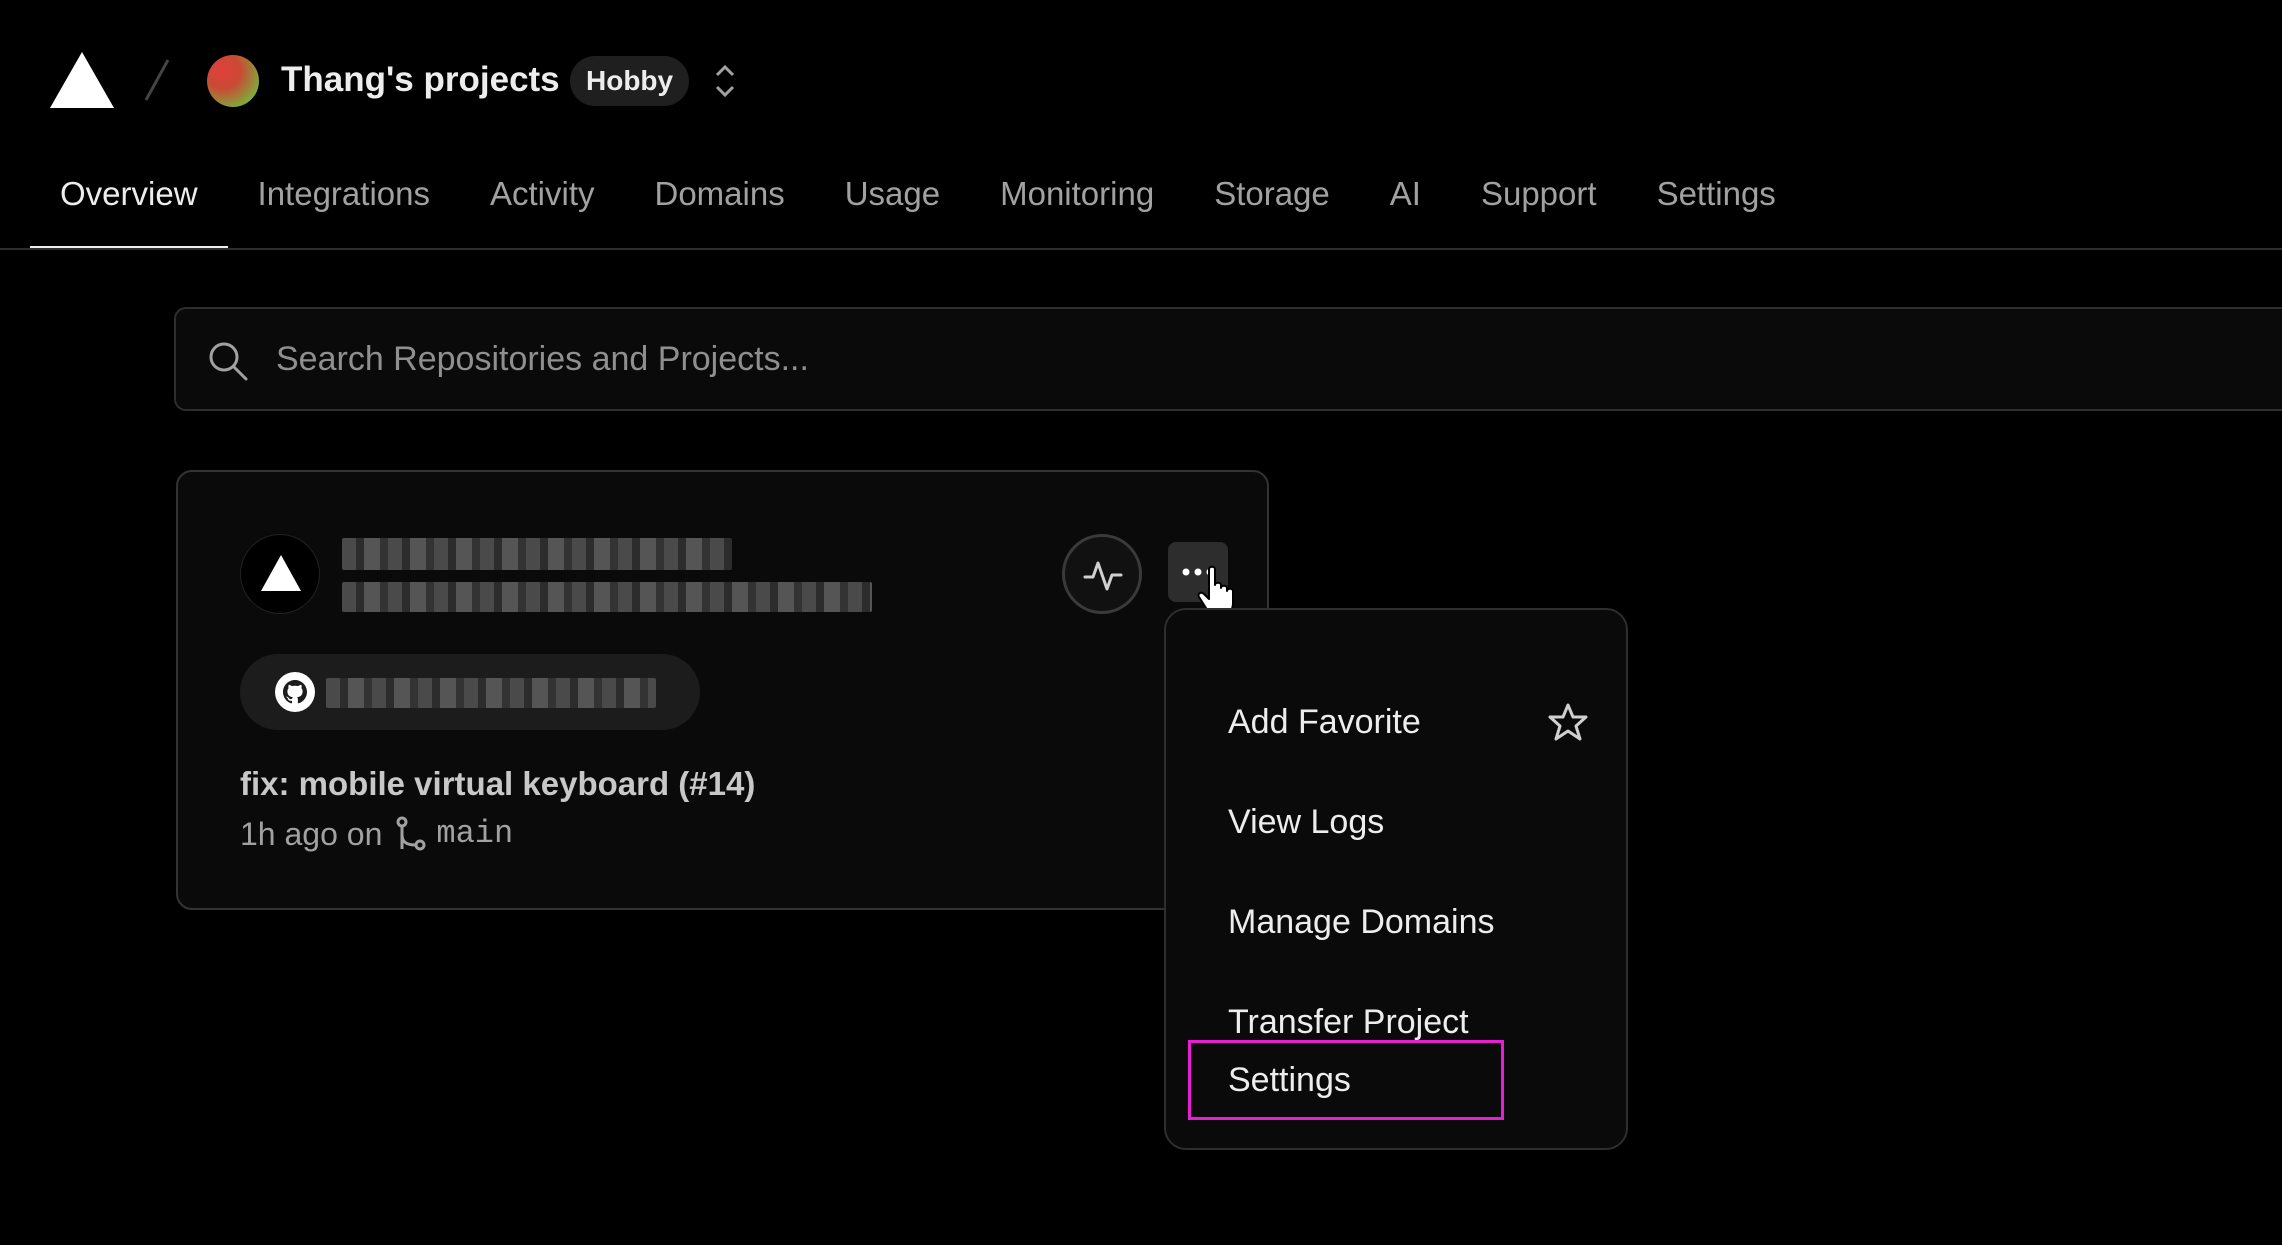 The height and width of the screenshot is (1245, 2282). Describe the element at coordinates (1141, 249) in the screenshot. I see `tabs-divider` at that location.